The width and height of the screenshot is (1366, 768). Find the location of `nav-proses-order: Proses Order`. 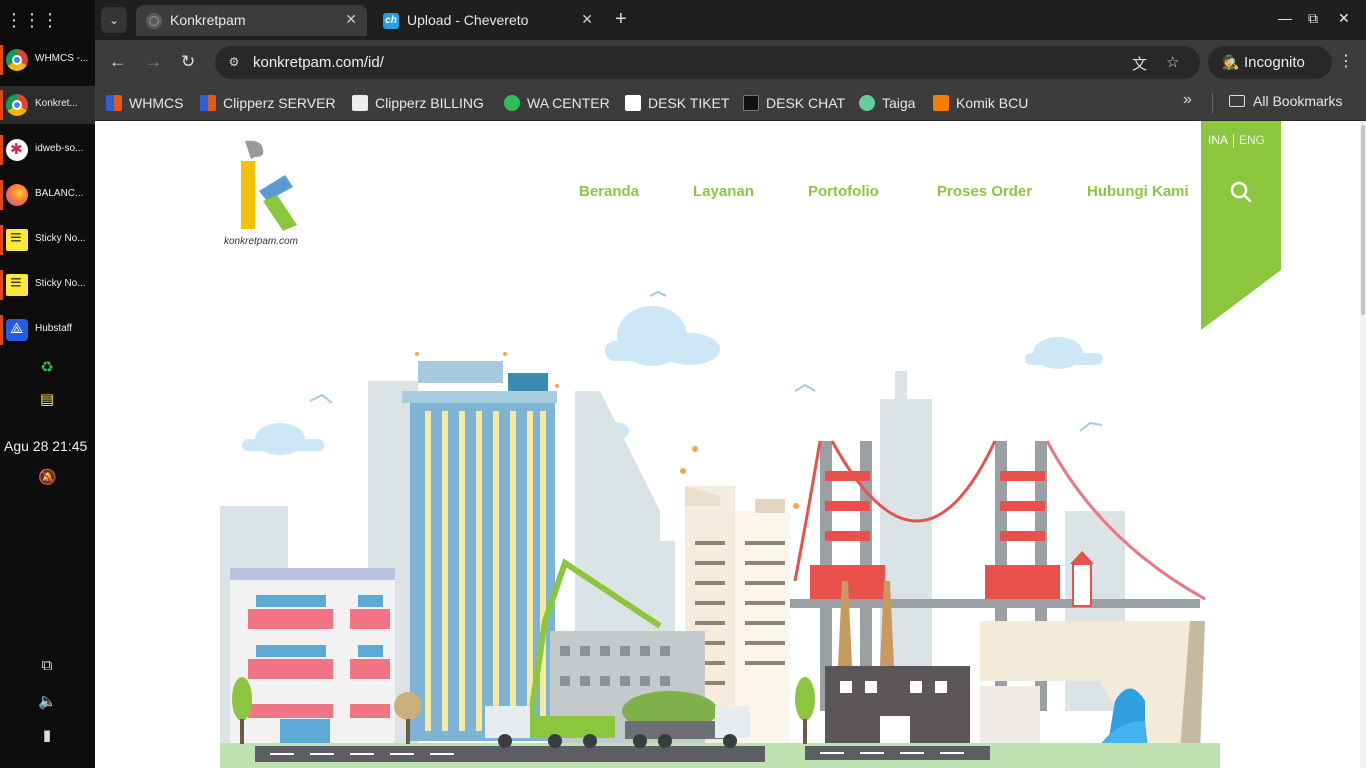

nav-proses-order: Proses Order is located at coordinates (984, 191).